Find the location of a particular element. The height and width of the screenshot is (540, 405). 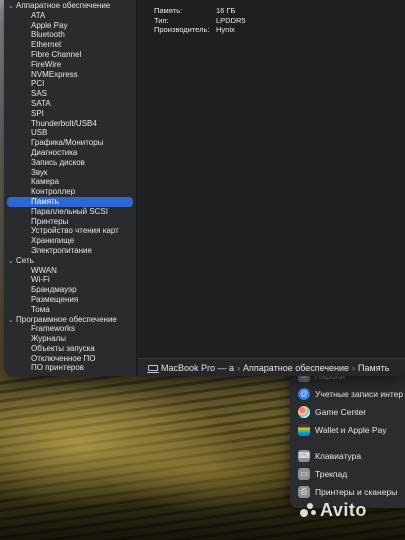

sidebar-item-printer-software: ПО принтеров is located at coordinates (70, 368).